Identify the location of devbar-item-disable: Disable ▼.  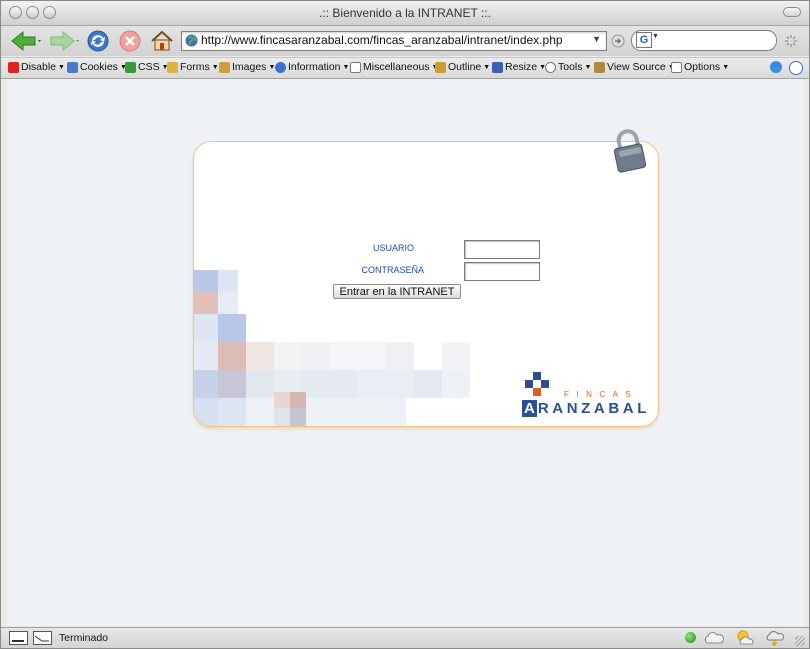
(36, 67).